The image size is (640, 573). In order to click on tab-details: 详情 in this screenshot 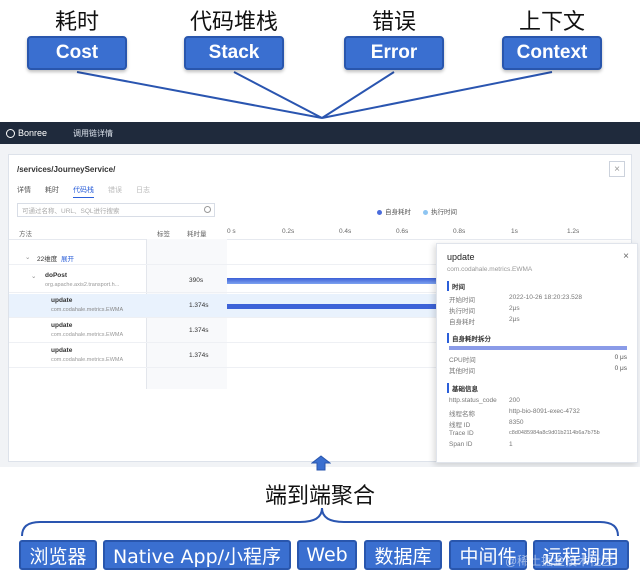, I will do `click(24, 191)`.